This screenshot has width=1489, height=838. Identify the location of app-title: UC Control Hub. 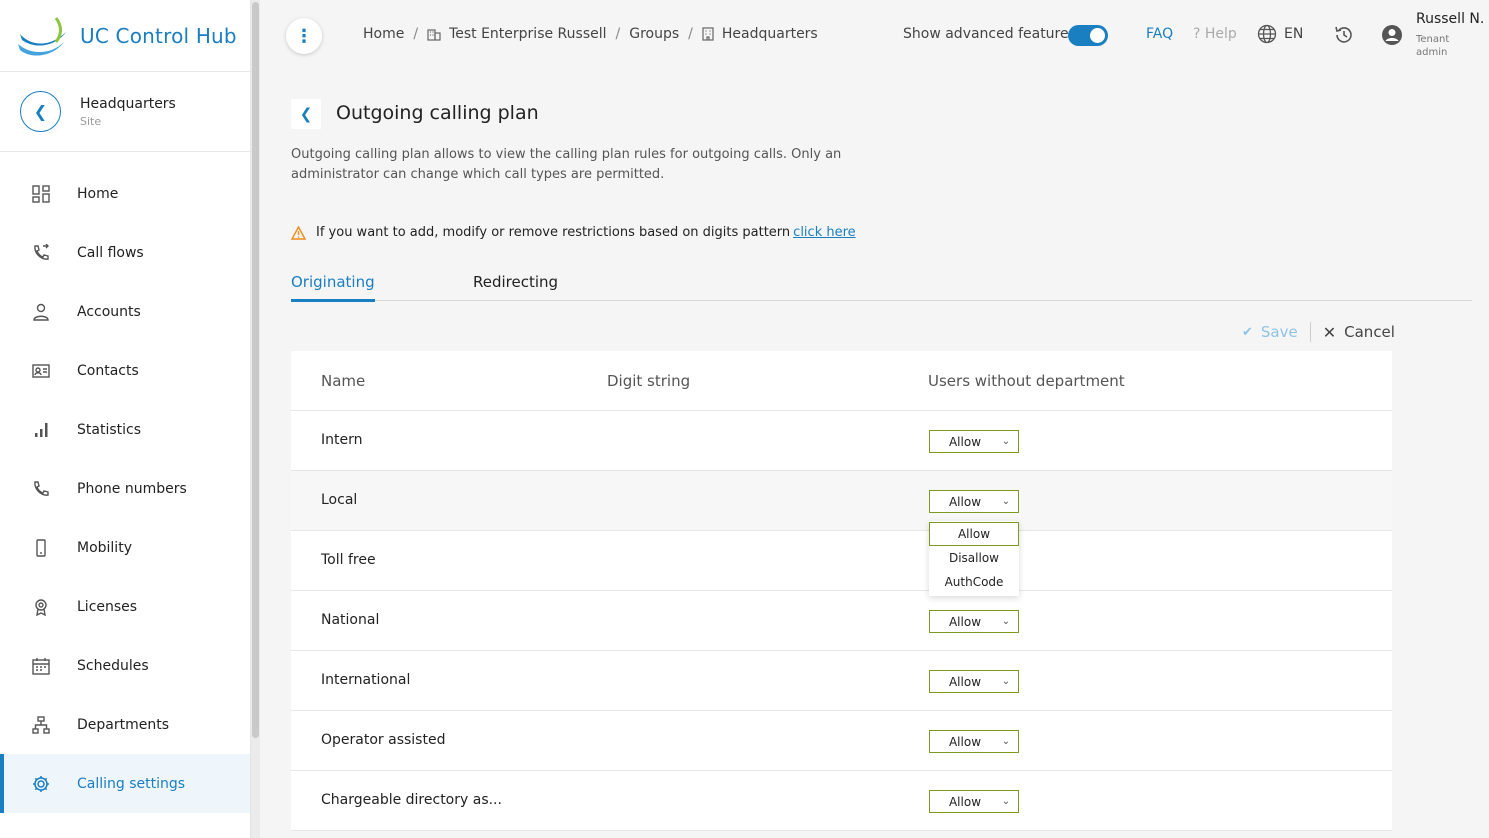
(158, 35).